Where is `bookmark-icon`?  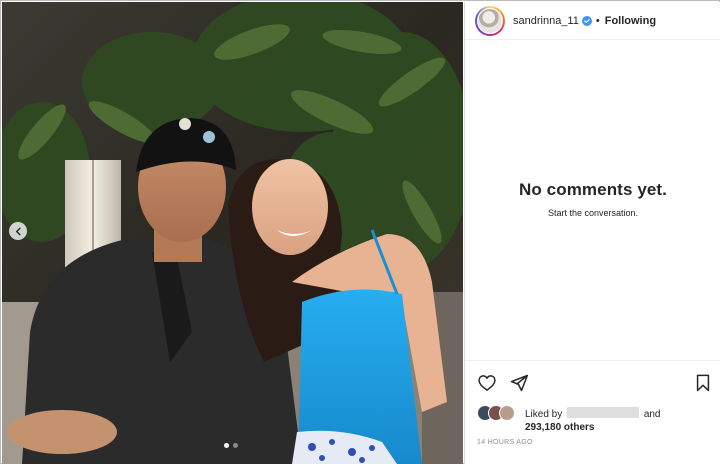
bookmark-icon is located at coordinates (703, 383).